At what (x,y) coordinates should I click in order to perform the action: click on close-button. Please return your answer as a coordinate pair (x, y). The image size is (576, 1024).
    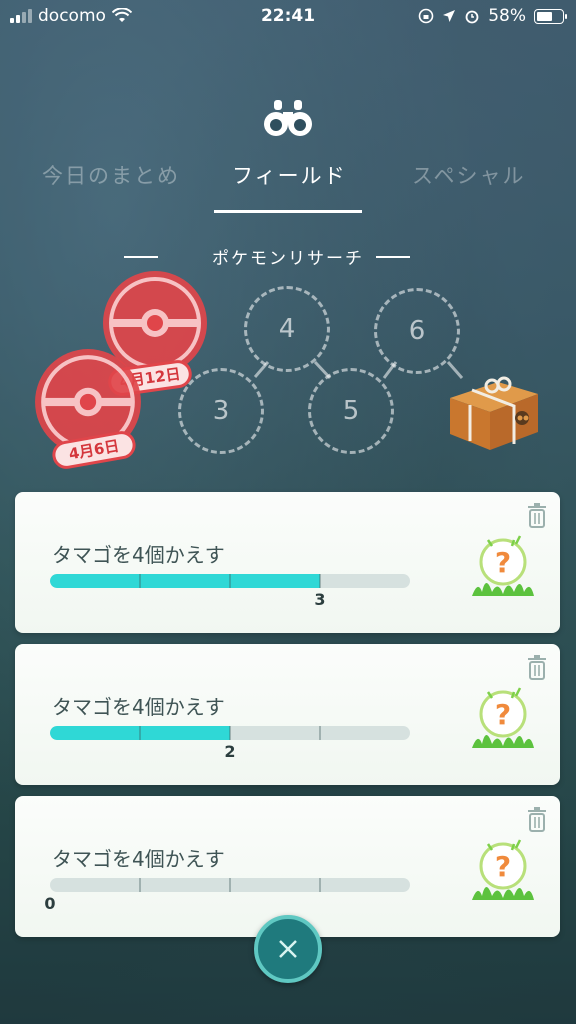
    Looking at the image, I should click on (288, 949).